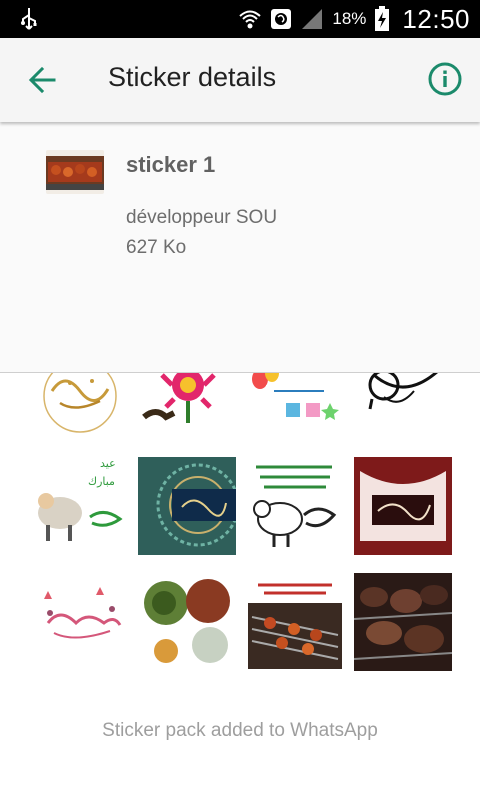 The image size is (480, 800). I want to click on wifi-icon, so click(250, 19).